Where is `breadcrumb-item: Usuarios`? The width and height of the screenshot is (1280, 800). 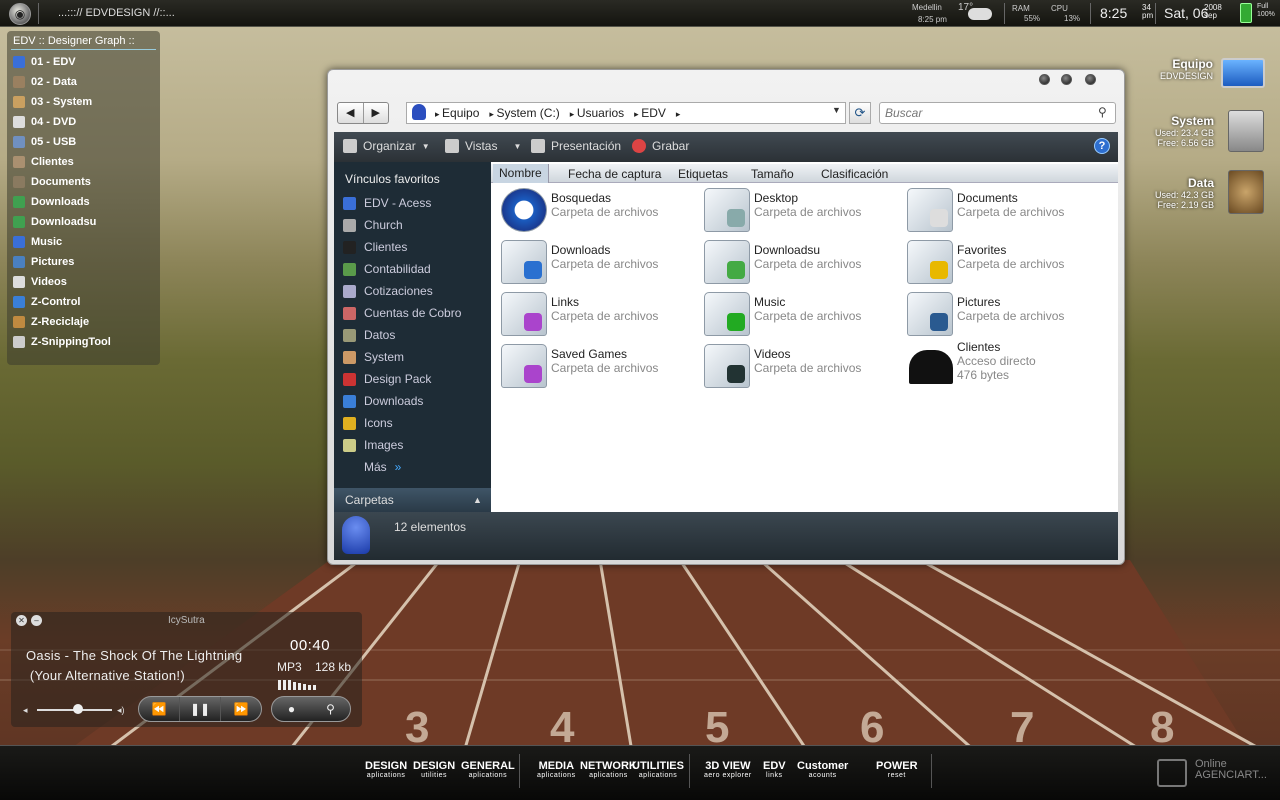 breadcrumb-item: Usuarios is located at coordinates (600, 113).